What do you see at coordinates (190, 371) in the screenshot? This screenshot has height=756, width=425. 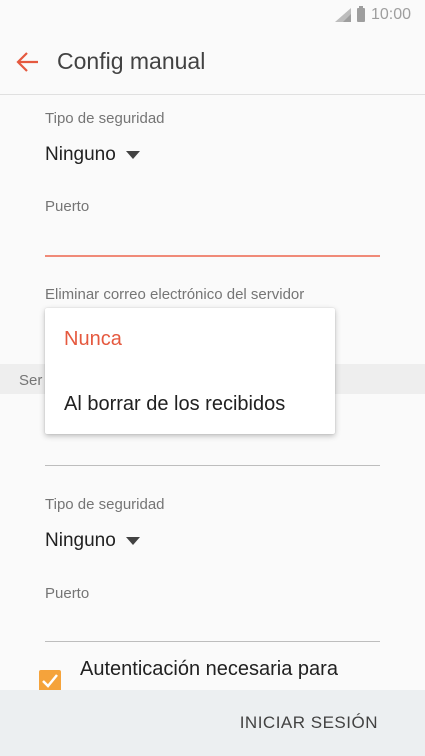 I see `delete-option-menu: Nunca Al borrar de los recibidos` at bounding box center [190, 371].